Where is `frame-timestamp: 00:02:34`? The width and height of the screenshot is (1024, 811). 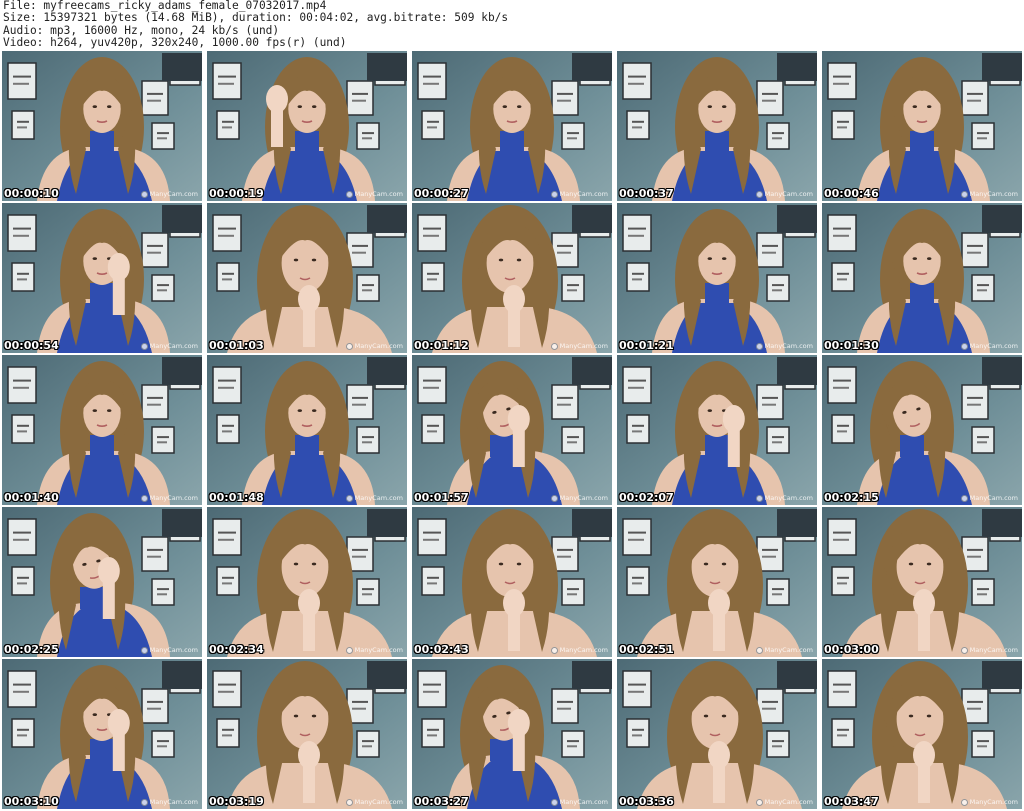
frame-timestamp: 00:02:34 is located at coordinates (236, 649).